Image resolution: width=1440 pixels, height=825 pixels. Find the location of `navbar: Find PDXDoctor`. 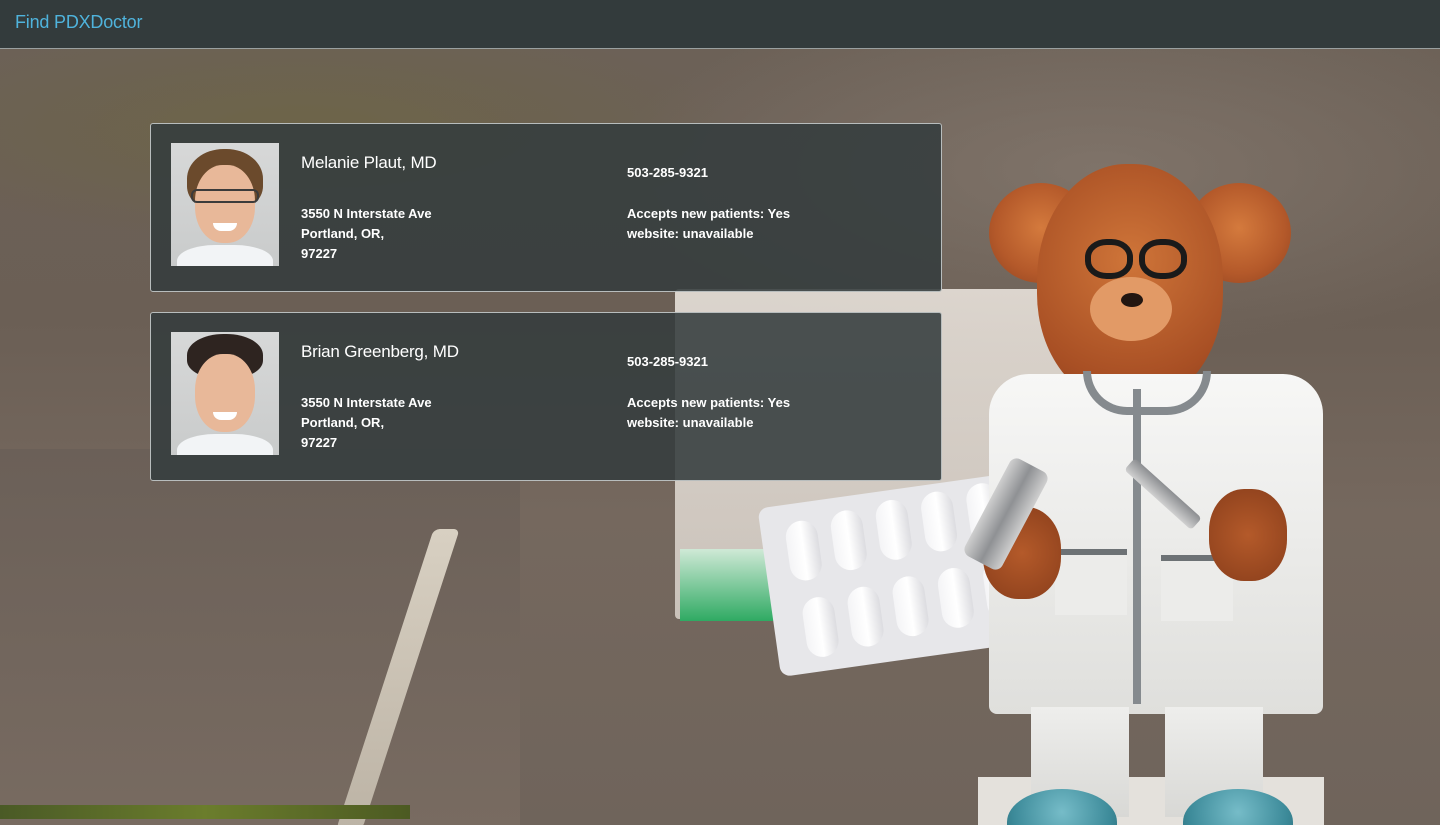

navbar: Find PDXDoctor is located at coordinates (720, 24).